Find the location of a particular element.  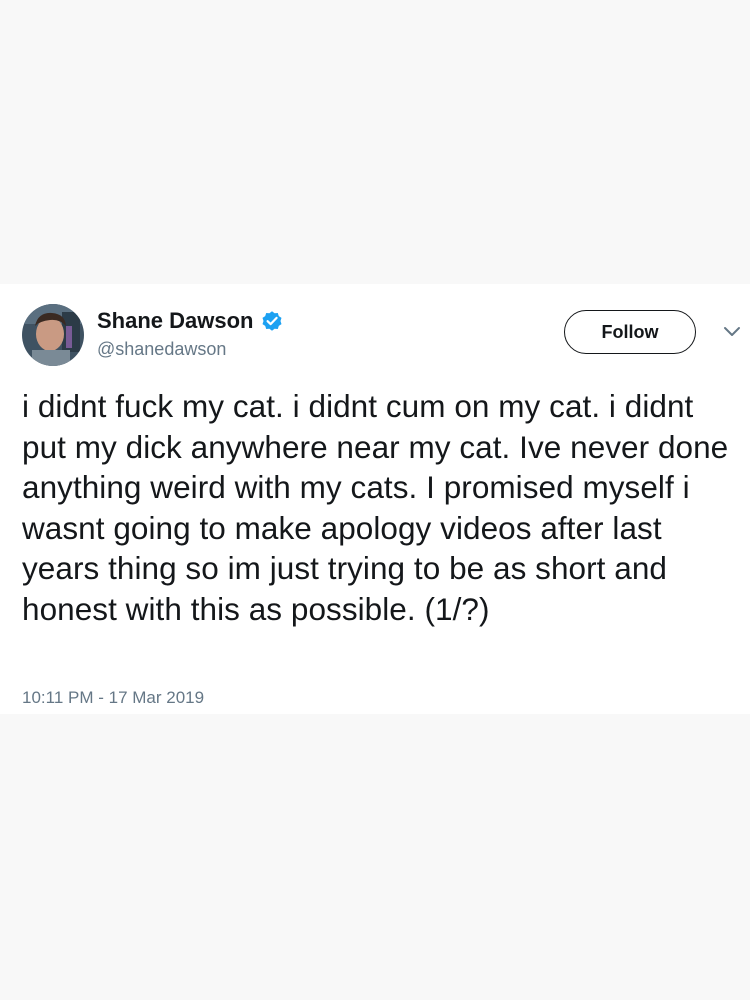

verified-badge-icon is located at coordinates (272, 321).